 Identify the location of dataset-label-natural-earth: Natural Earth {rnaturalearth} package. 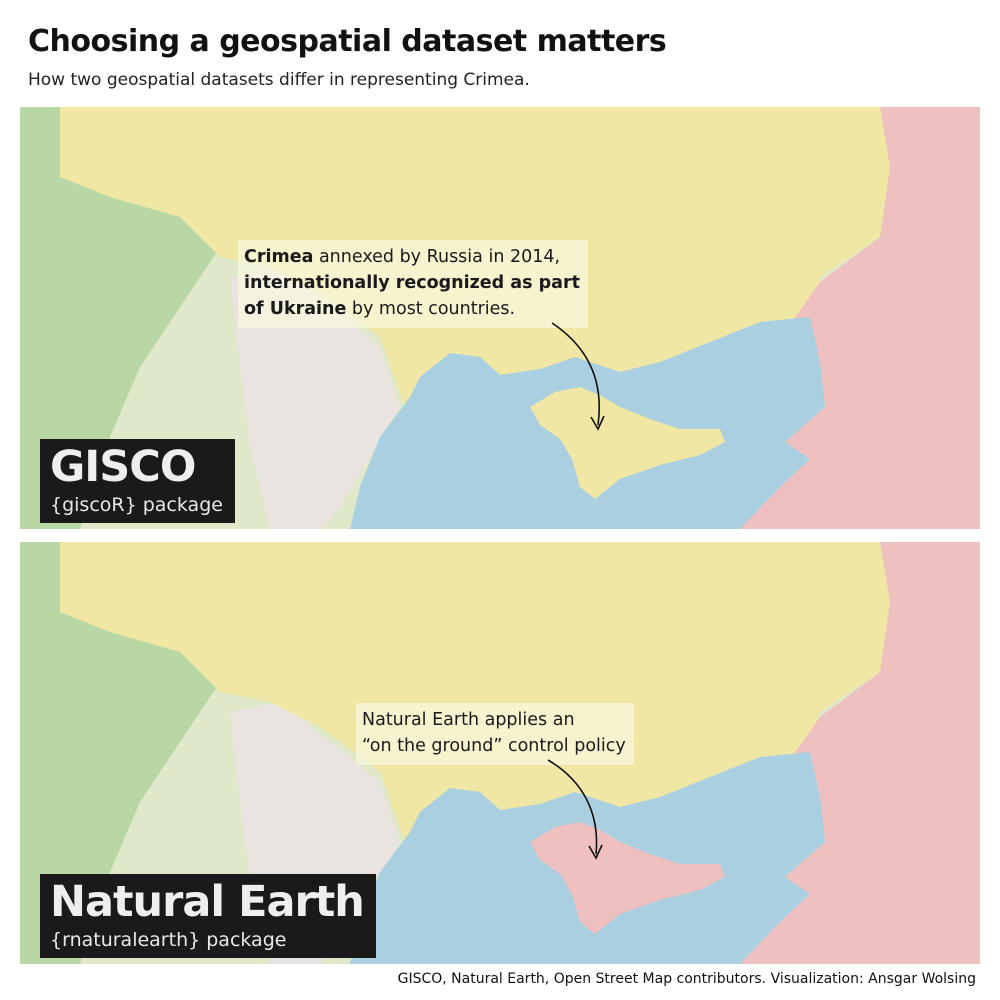
(208, 916).